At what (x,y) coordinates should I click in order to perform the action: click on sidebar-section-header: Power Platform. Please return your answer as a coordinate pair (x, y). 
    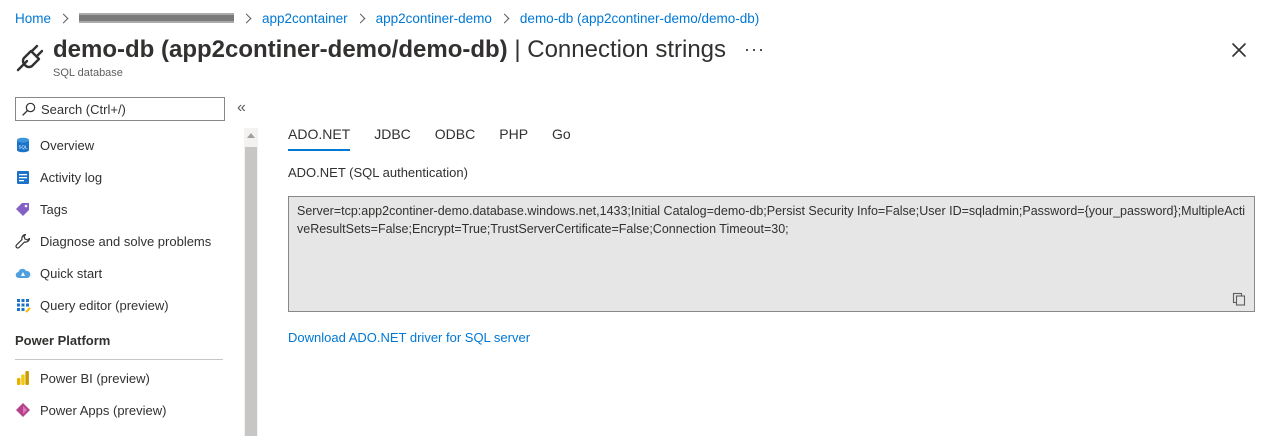
    Looking at the image, I should click on (119, 340).